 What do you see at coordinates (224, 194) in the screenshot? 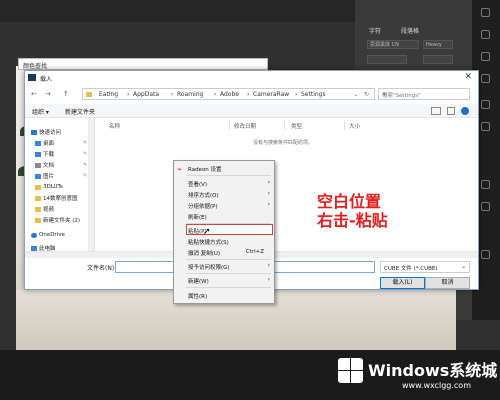
I see `menu-item-sort: 排序方式(O) ›` at bounding box center [224, 194].